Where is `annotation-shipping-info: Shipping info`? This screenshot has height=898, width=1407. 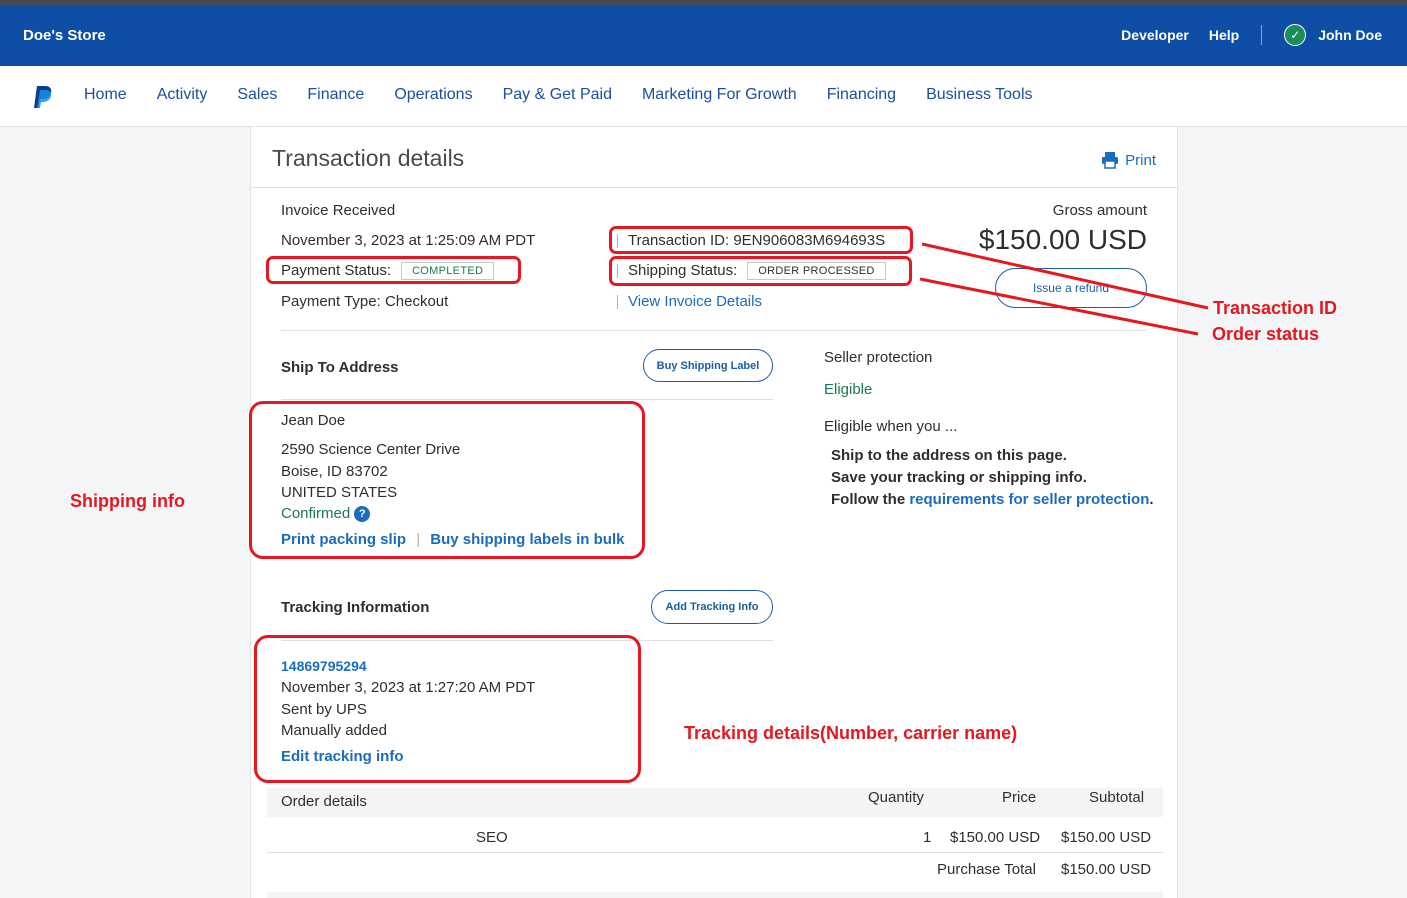
annotation-shipping-info: Shipping info is located at coordinates (127, 501).